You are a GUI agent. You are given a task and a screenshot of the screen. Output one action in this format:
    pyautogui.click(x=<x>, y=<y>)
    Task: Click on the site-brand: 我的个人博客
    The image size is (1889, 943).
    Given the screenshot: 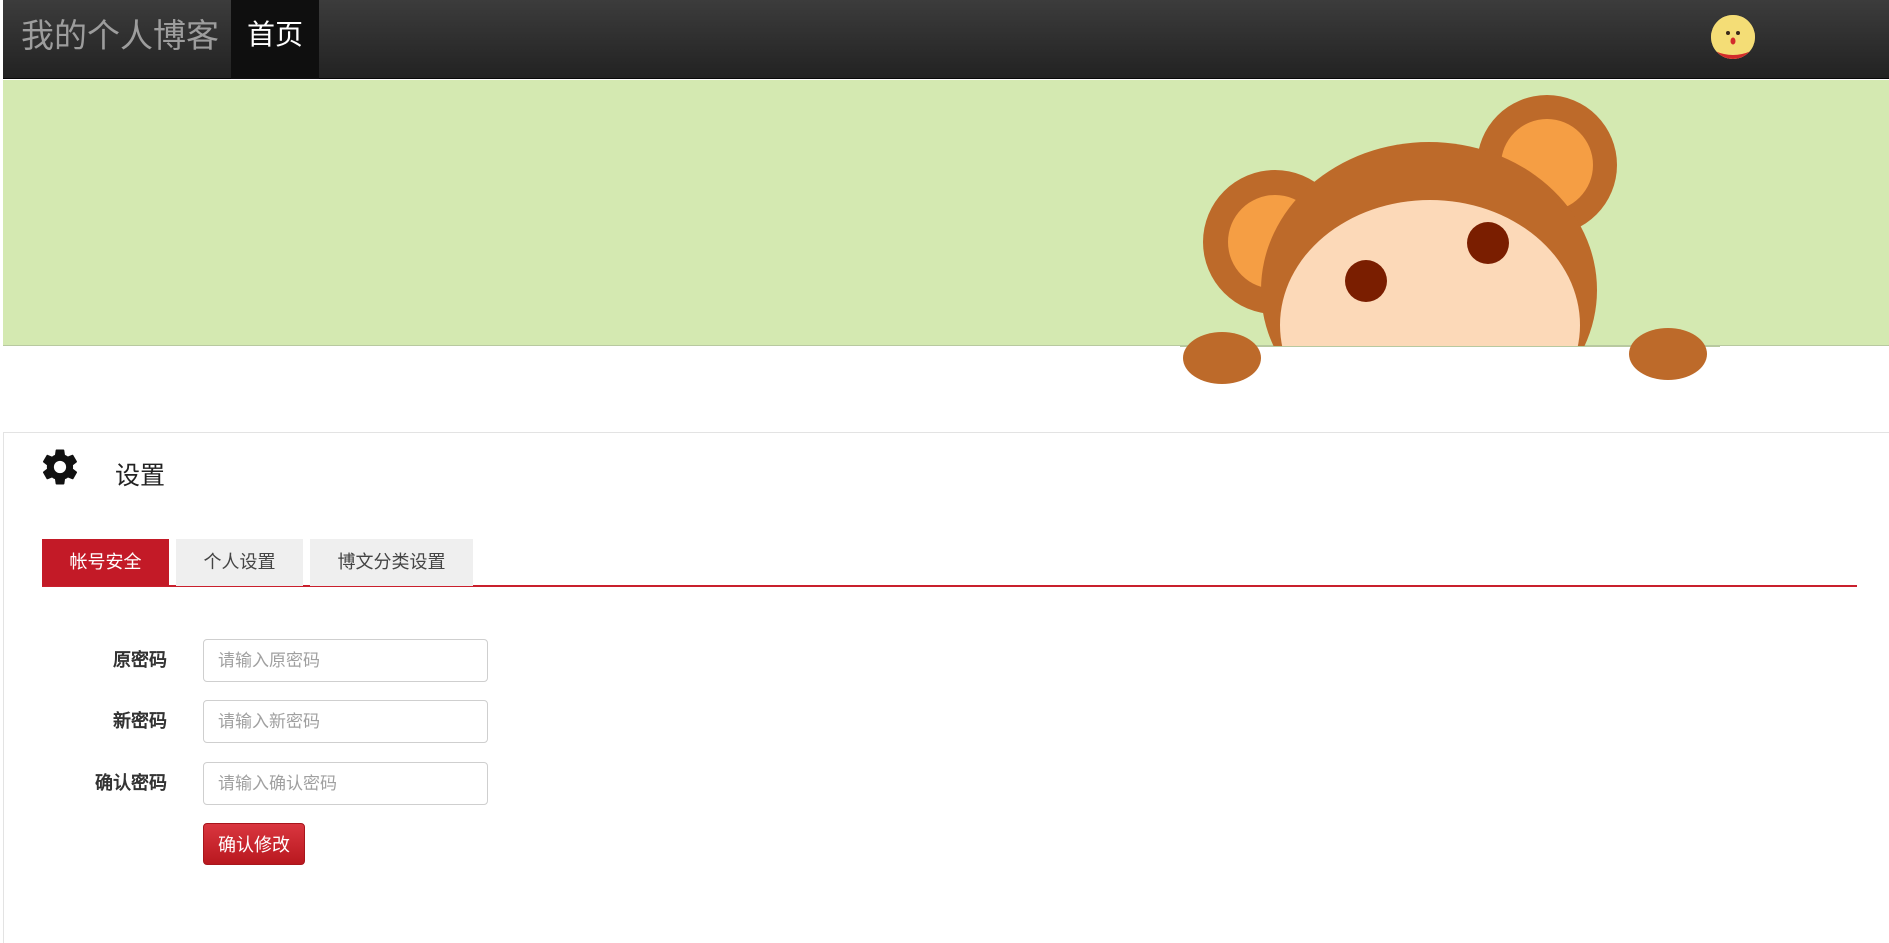 What is the action you would take?
    pyautogui.click(x=120, y=36)
    